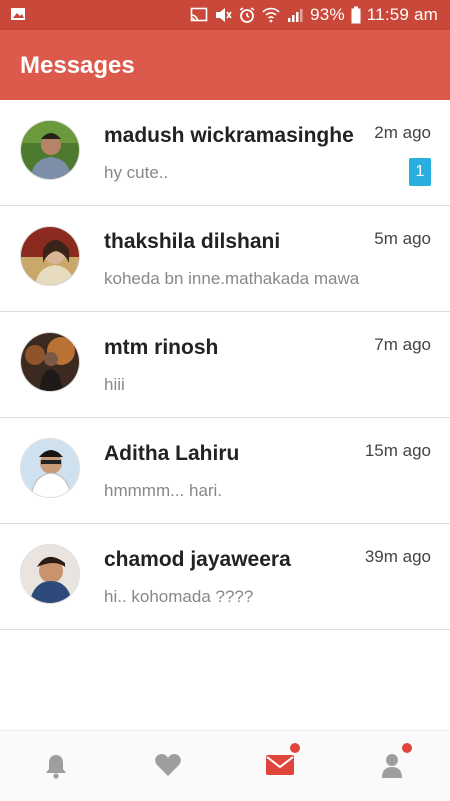  What do you see at coordinates (402, 238) in the screenshot?
I see `message-time: 5m ago` at bounding box center [402, 238].